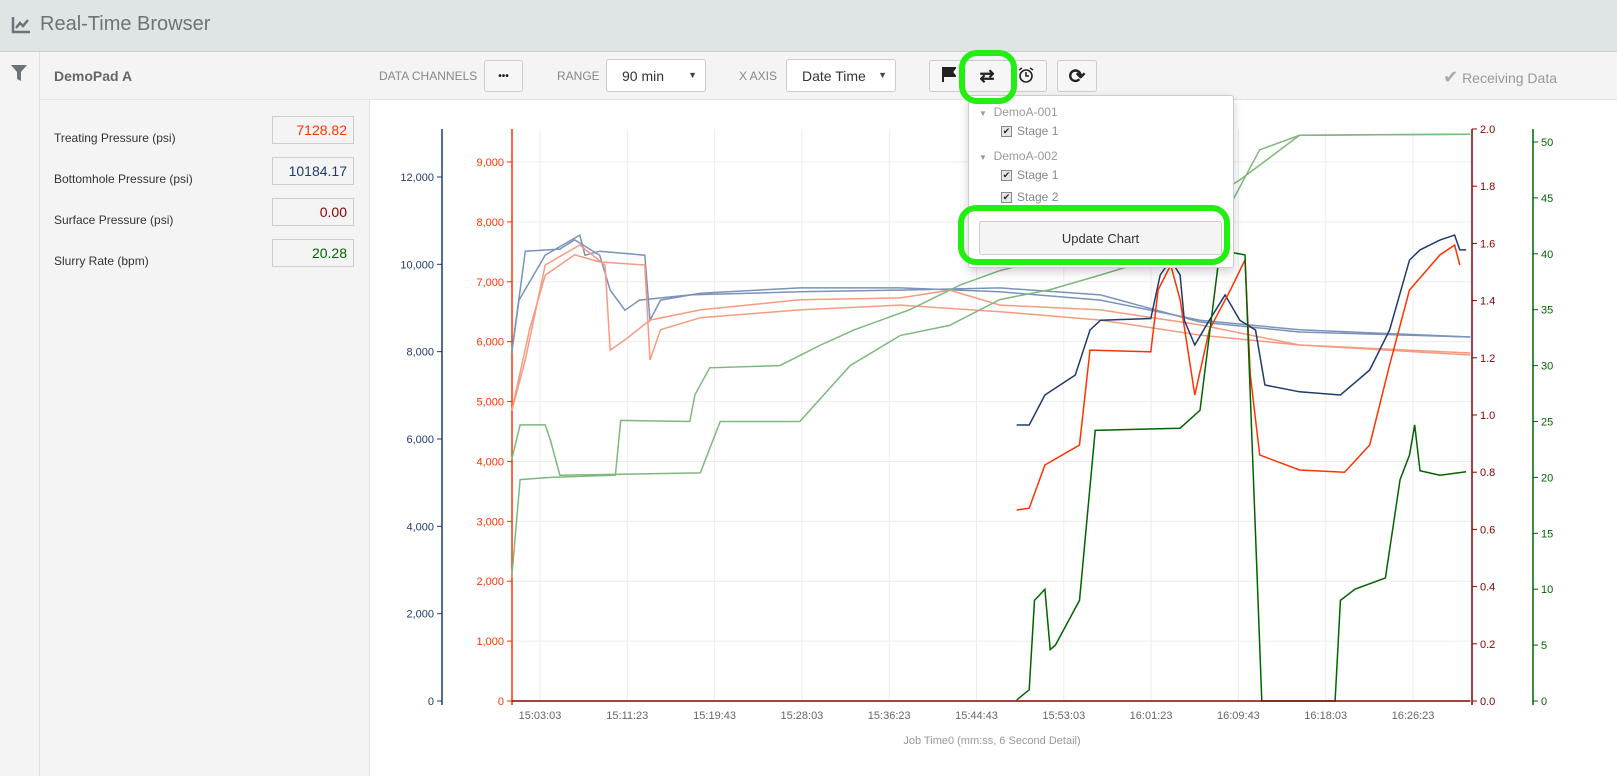  I want to click on rate-tick-label: 0, so click(1544, 702).